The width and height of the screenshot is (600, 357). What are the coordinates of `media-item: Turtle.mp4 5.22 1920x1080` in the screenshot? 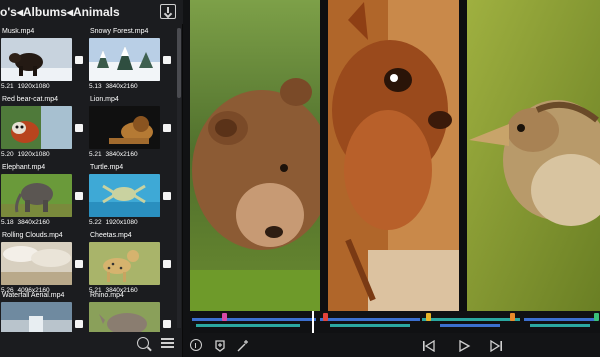 It's located at (132, 197).